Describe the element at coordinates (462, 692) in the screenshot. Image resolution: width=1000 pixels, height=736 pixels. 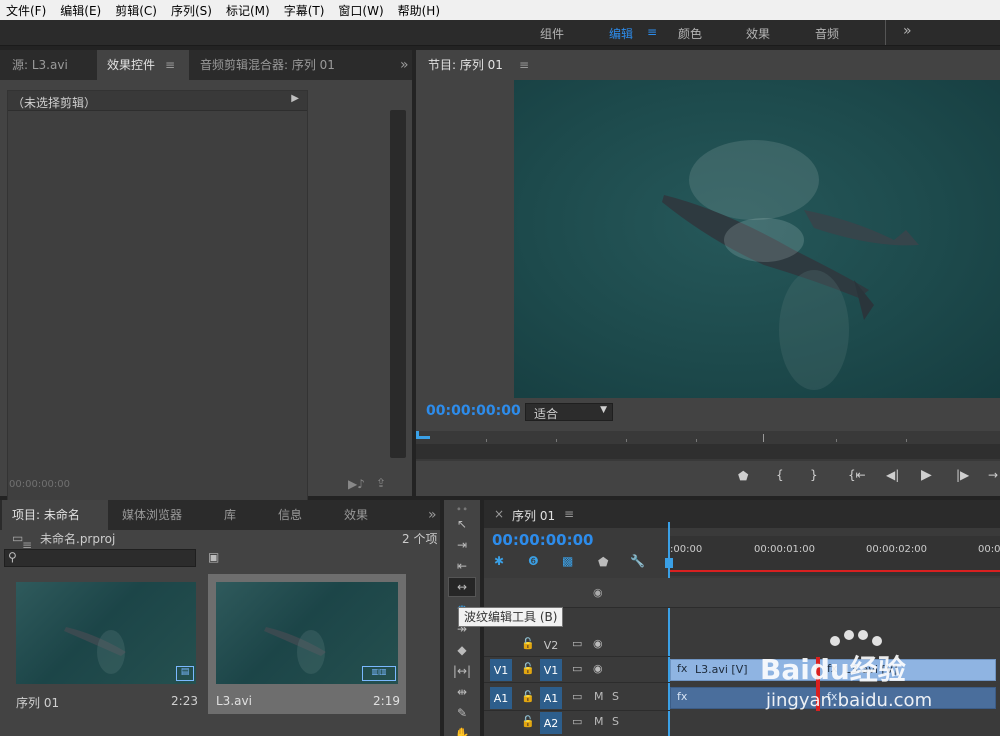
I see `slide-tool-icon: ⇹` at that location.